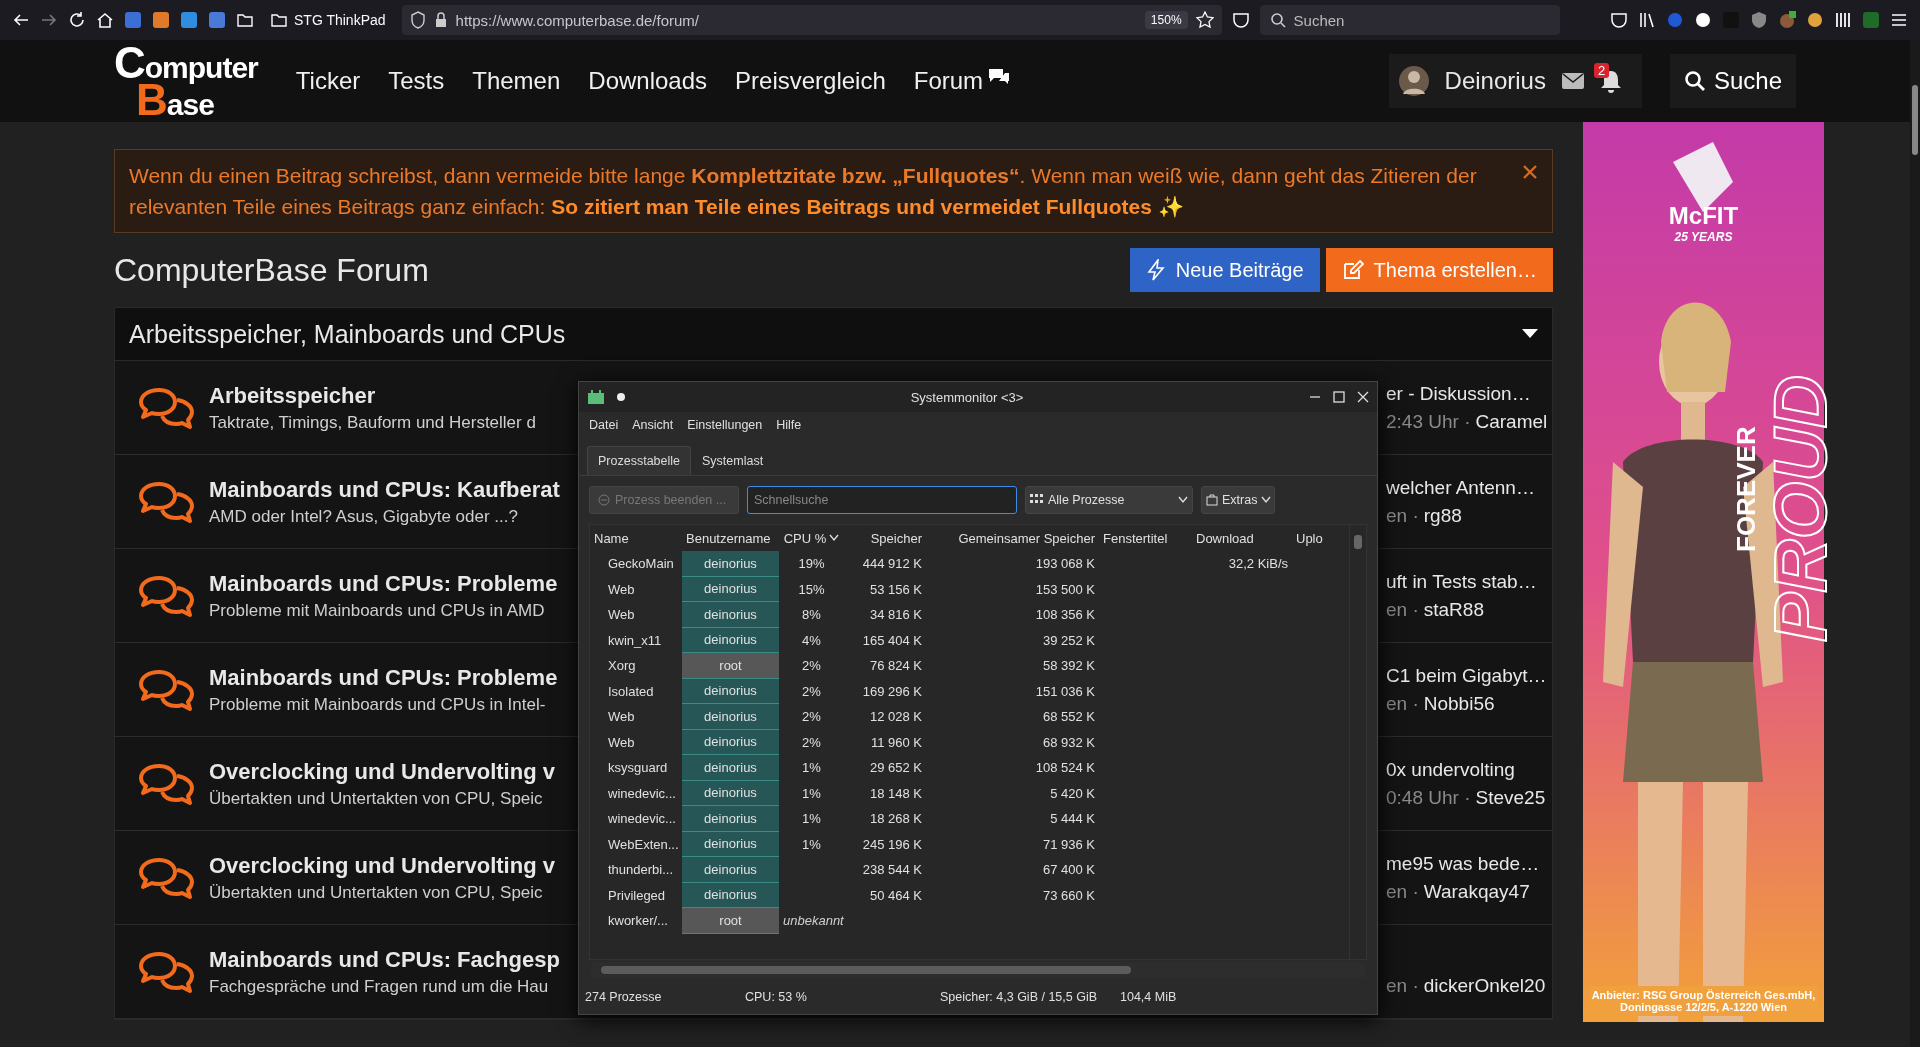  I want to click on table-cell-text: 8%, so click(811, 615).